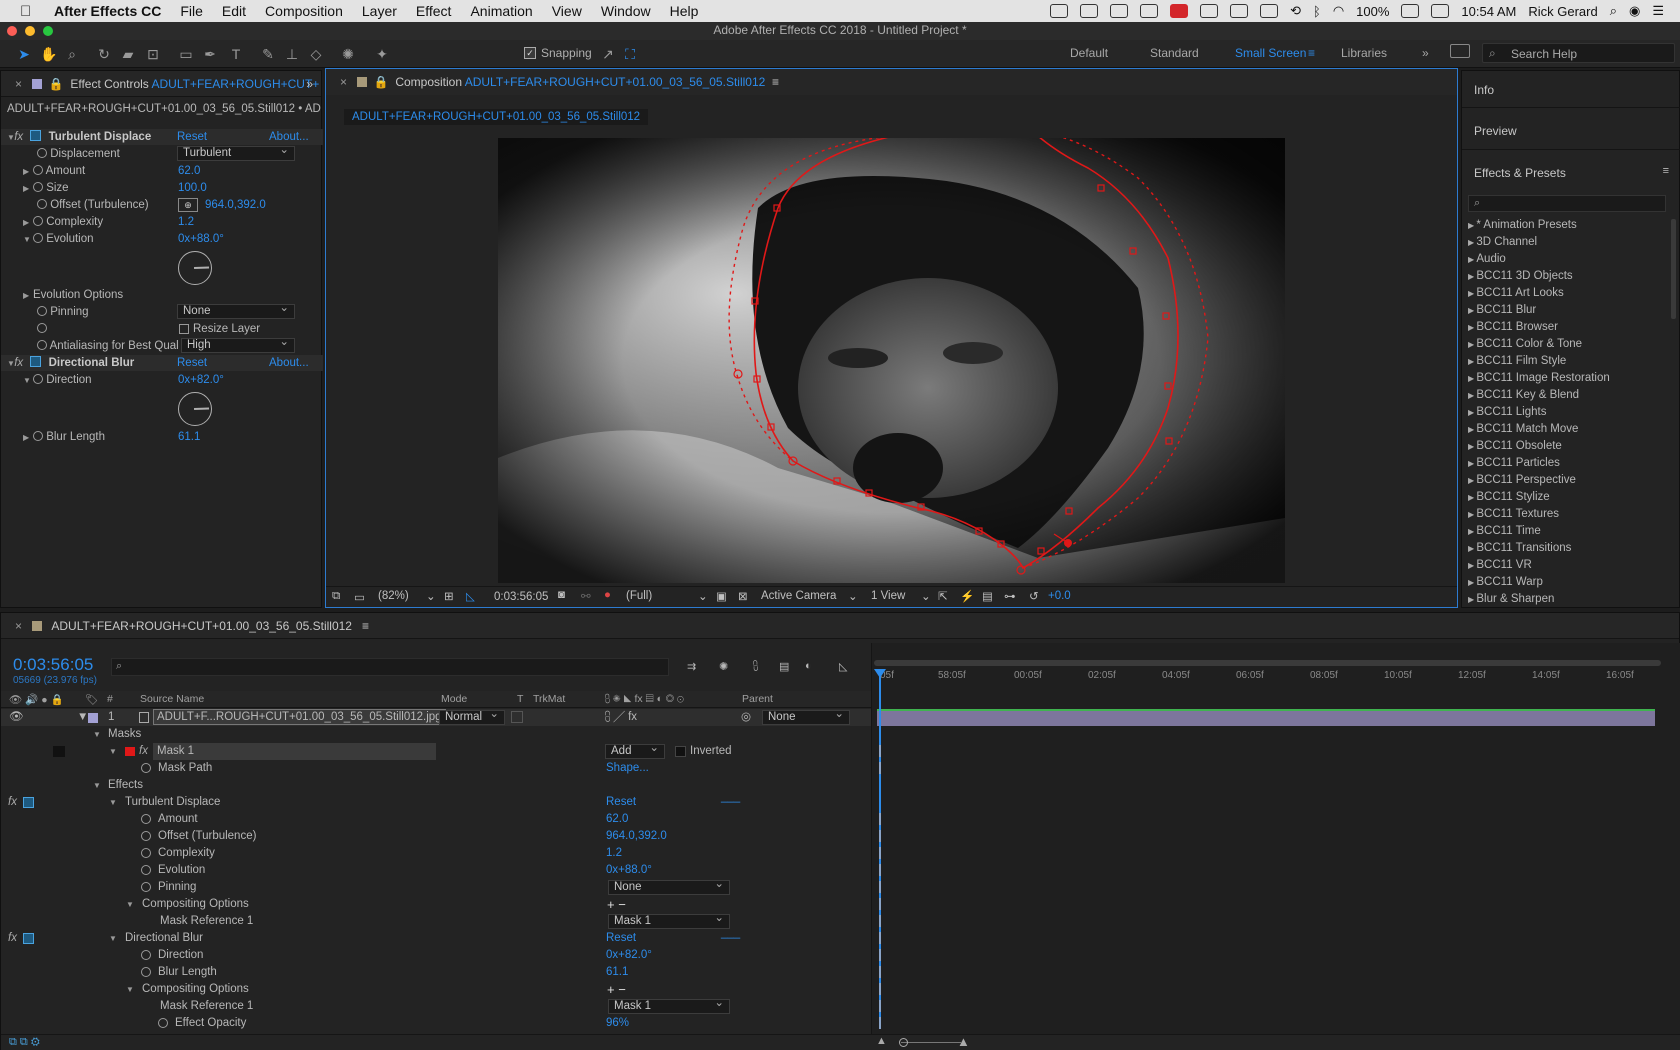  I want to click on directional-reset-link: Reset, so click(192, 363).